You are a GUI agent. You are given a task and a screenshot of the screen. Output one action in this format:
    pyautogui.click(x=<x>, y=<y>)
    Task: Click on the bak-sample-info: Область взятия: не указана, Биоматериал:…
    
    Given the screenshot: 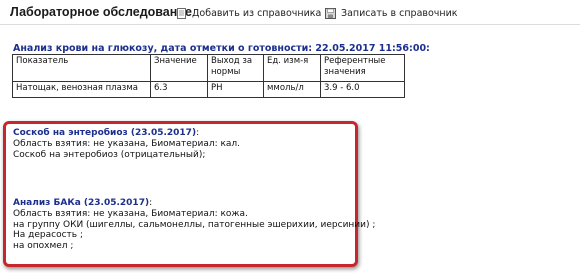 What is the action you would take?
    pyautogui.click(x=130, y=213)
    